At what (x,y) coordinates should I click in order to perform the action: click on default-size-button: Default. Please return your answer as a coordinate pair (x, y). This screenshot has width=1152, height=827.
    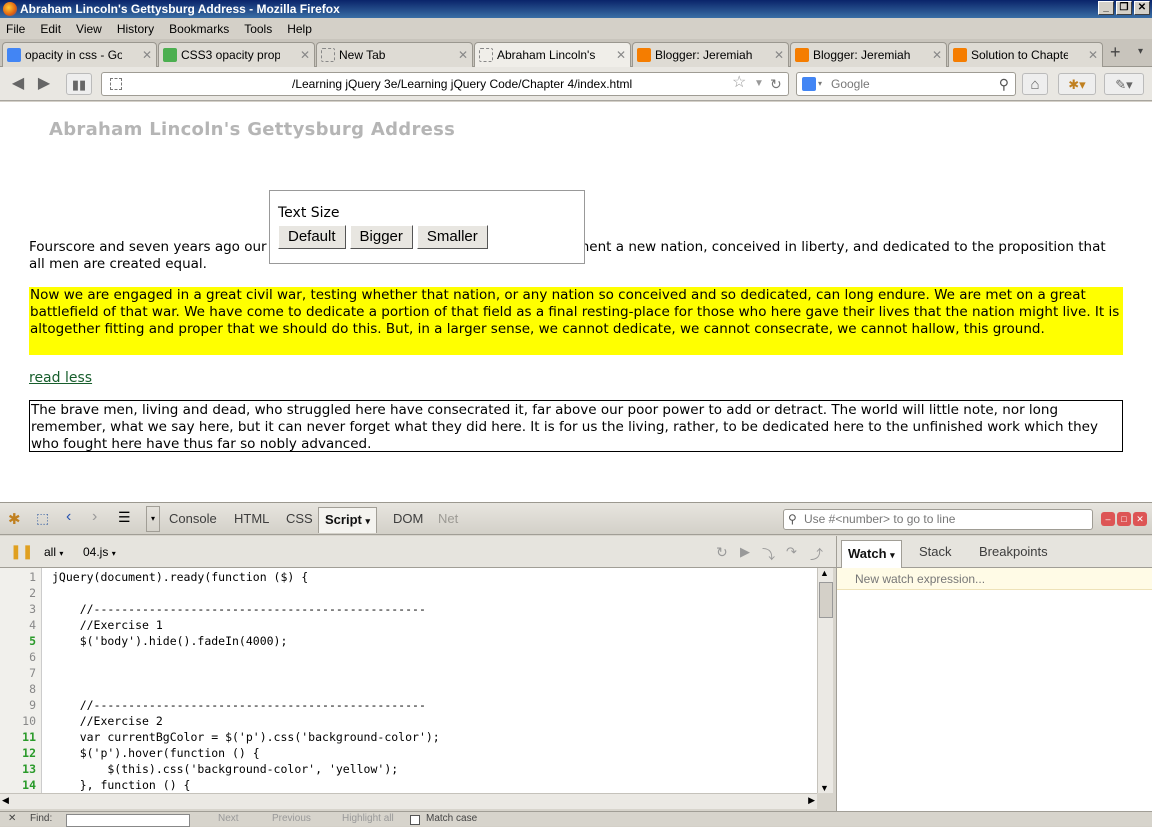
    Looking at the image, I should click on (312, 237).